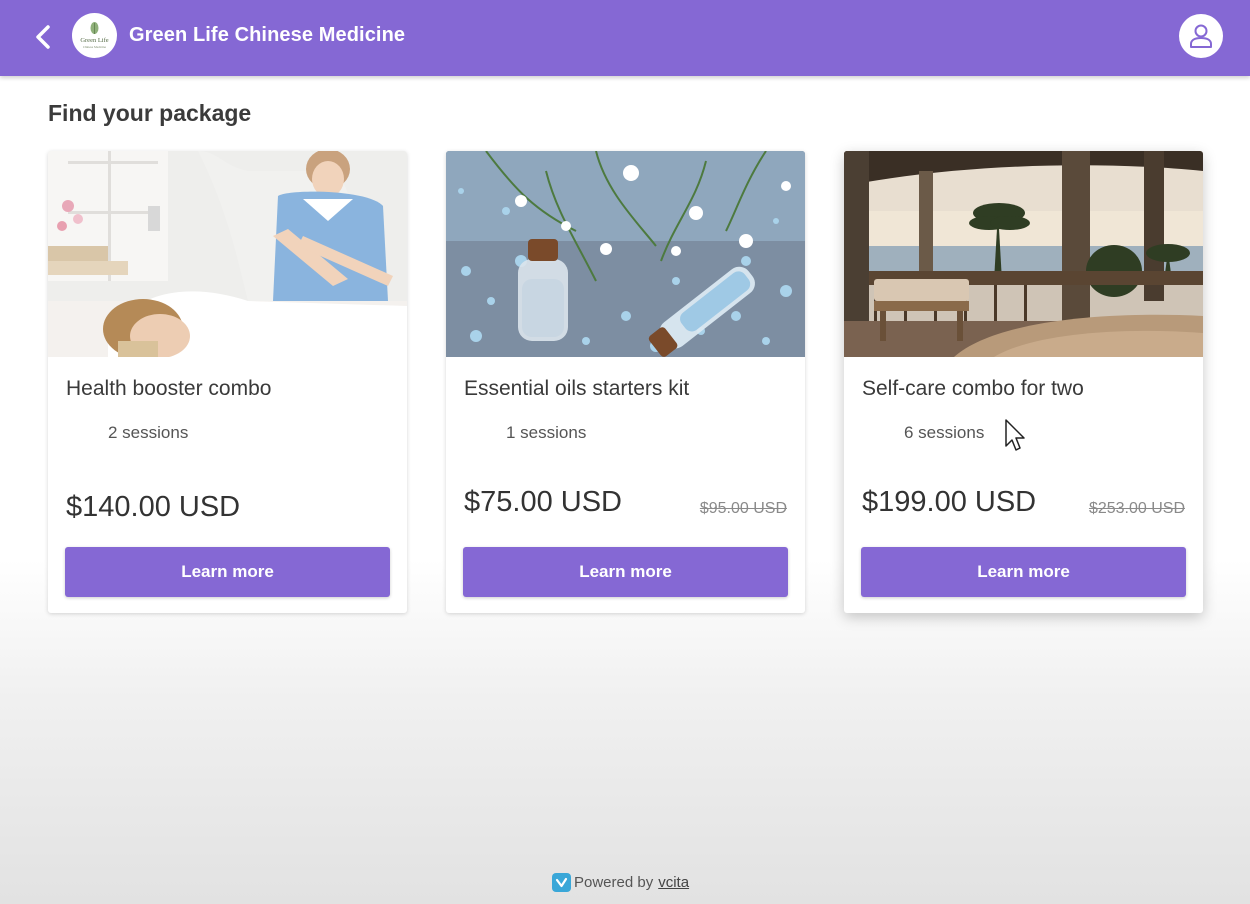 Image resolution: width=1250 pixels, height=904 pixels. I want to click on profile-button, so click(1201, 36).